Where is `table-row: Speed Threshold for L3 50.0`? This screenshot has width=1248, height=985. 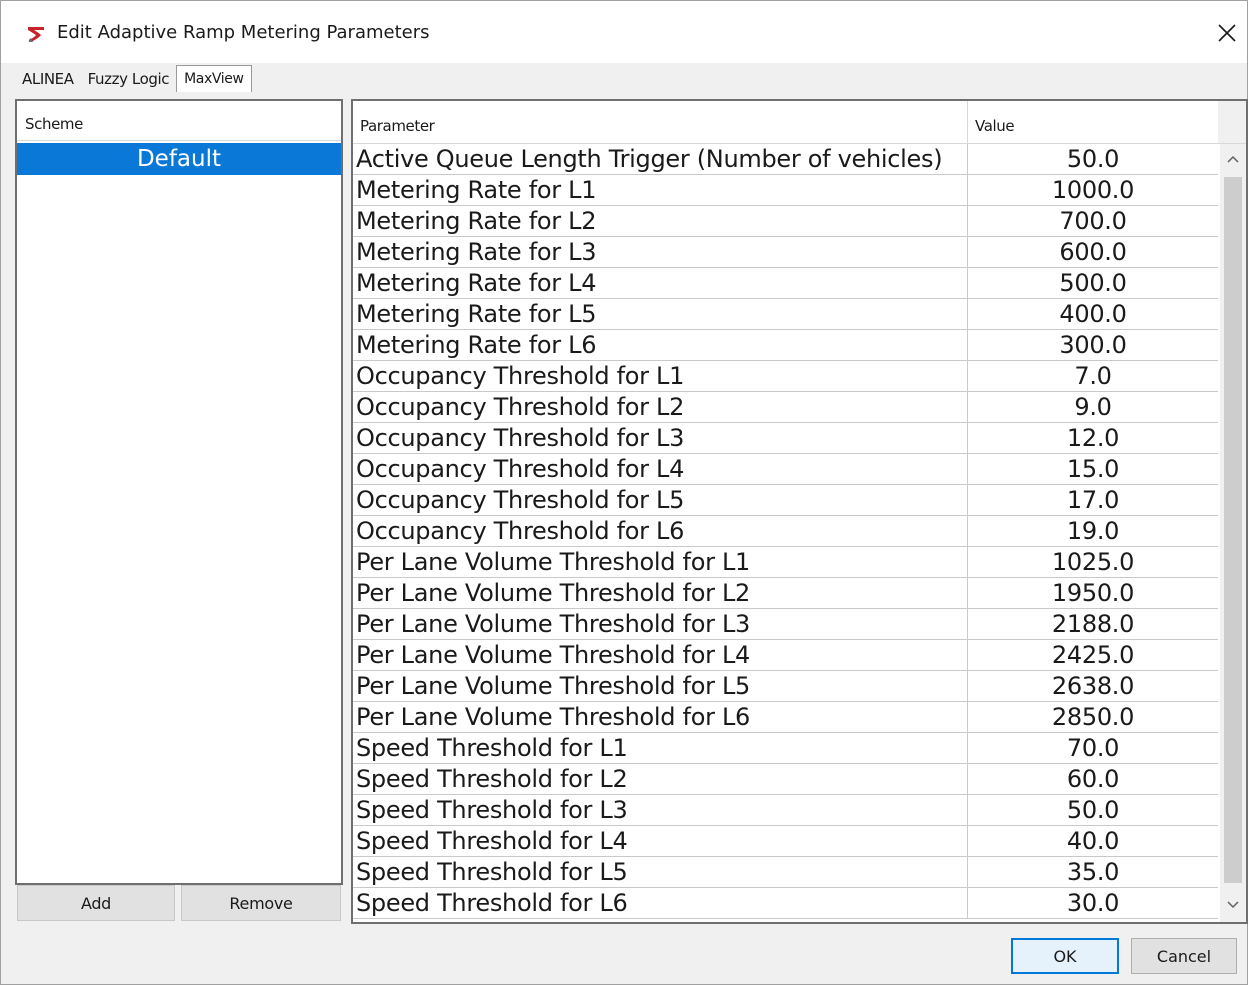
table-row: Speed Threshold for L3 50.0 is located at coordinates (785, 810).